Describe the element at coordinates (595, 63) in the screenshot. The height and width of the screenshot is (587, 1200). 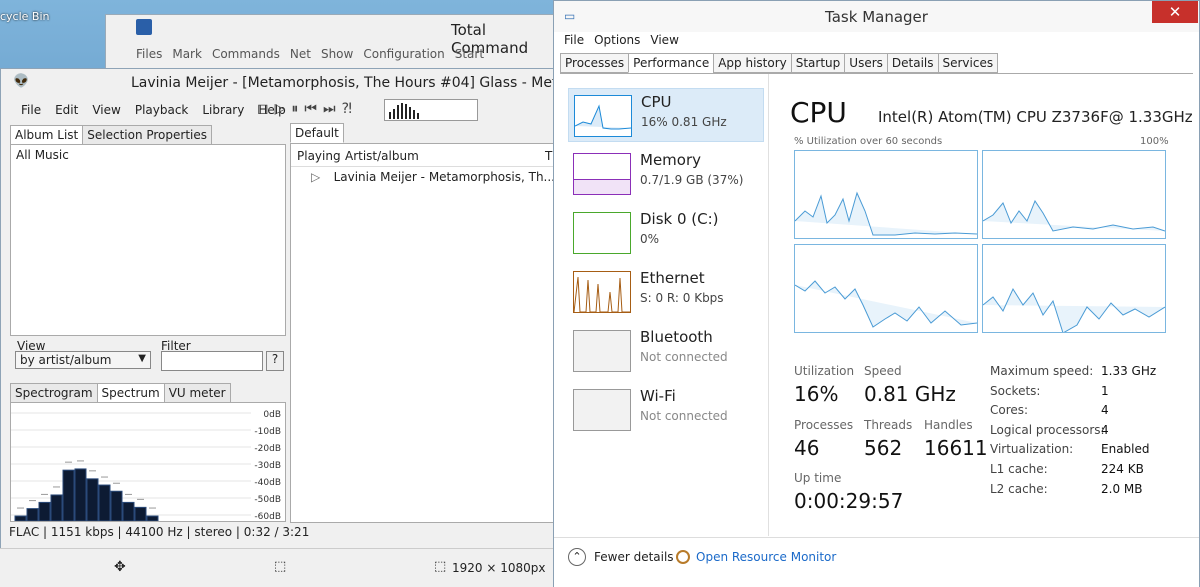
I see `tab-processes: Processes` at that location.